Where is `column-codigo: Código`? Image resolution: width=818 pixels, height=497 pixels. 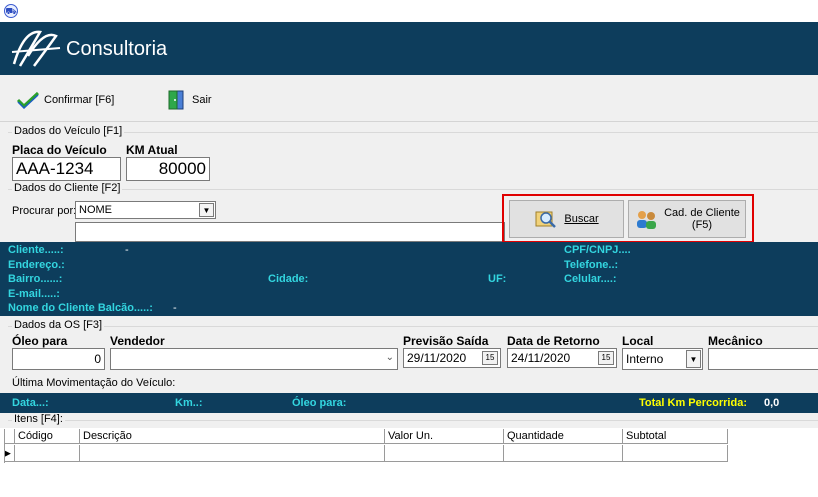 column-codigo: Código is located at coordinates (47, 436).